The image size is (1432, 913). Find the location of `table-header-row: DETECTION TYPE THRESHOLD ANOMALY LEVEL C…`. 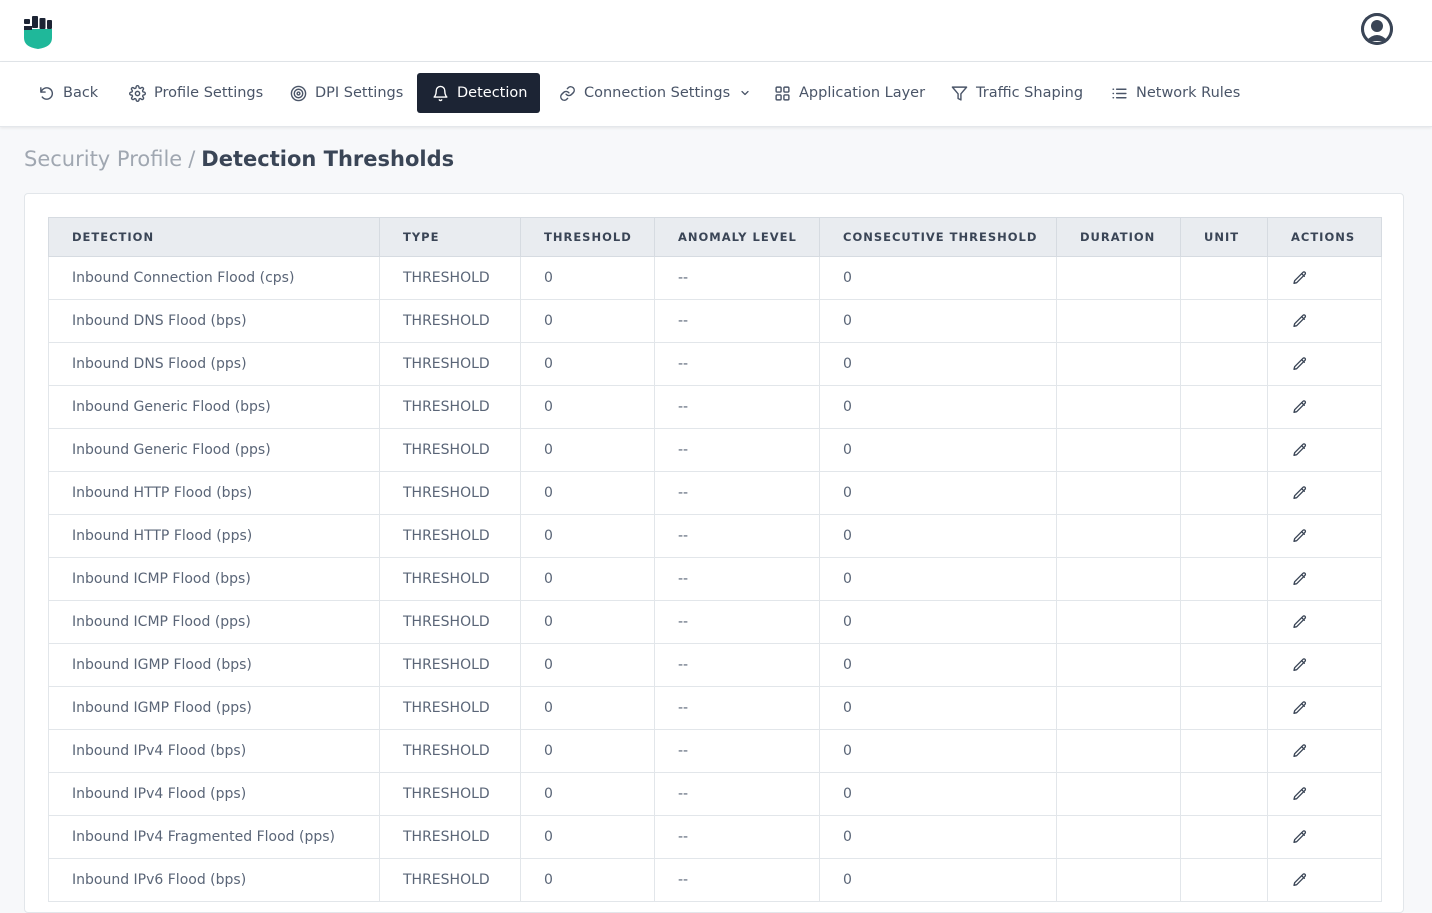

table-header-row: DETECTION TYPE THRESHOLD ANOMALY LEVEL C… is located at coordinates (715, 237).